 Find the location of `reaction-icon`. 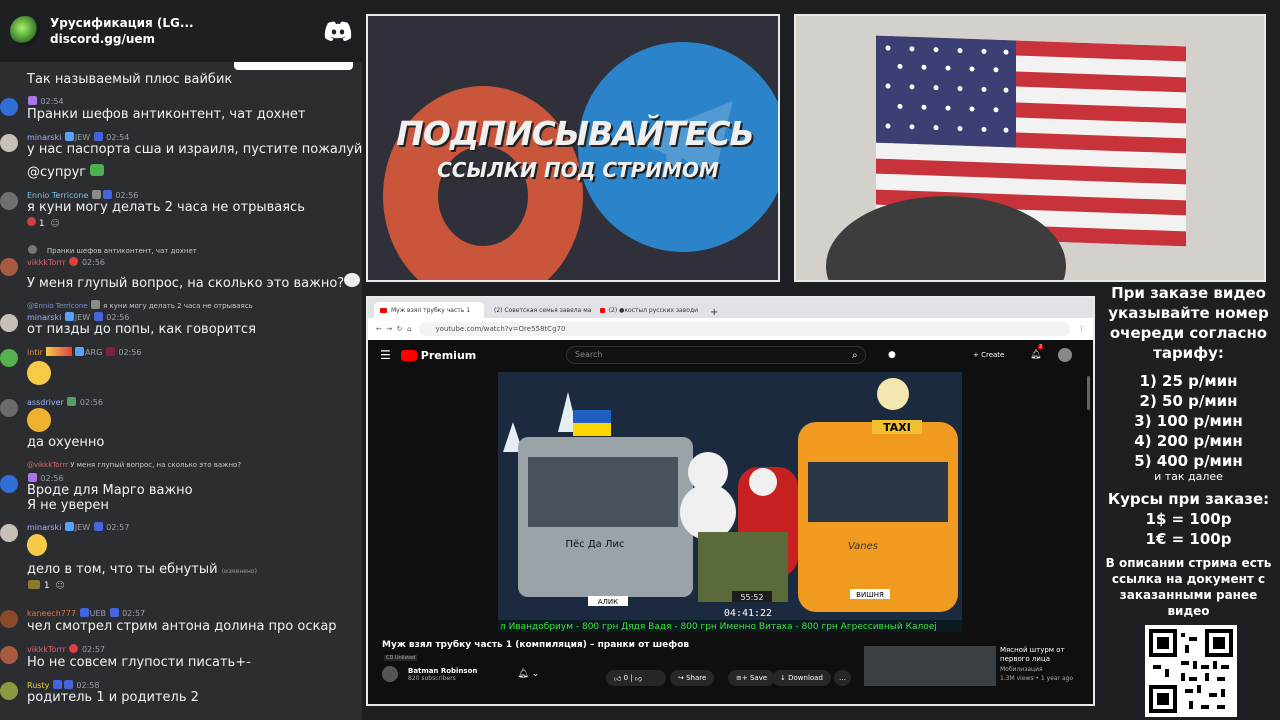

reaction-icon is located at coordinates (34, 584).